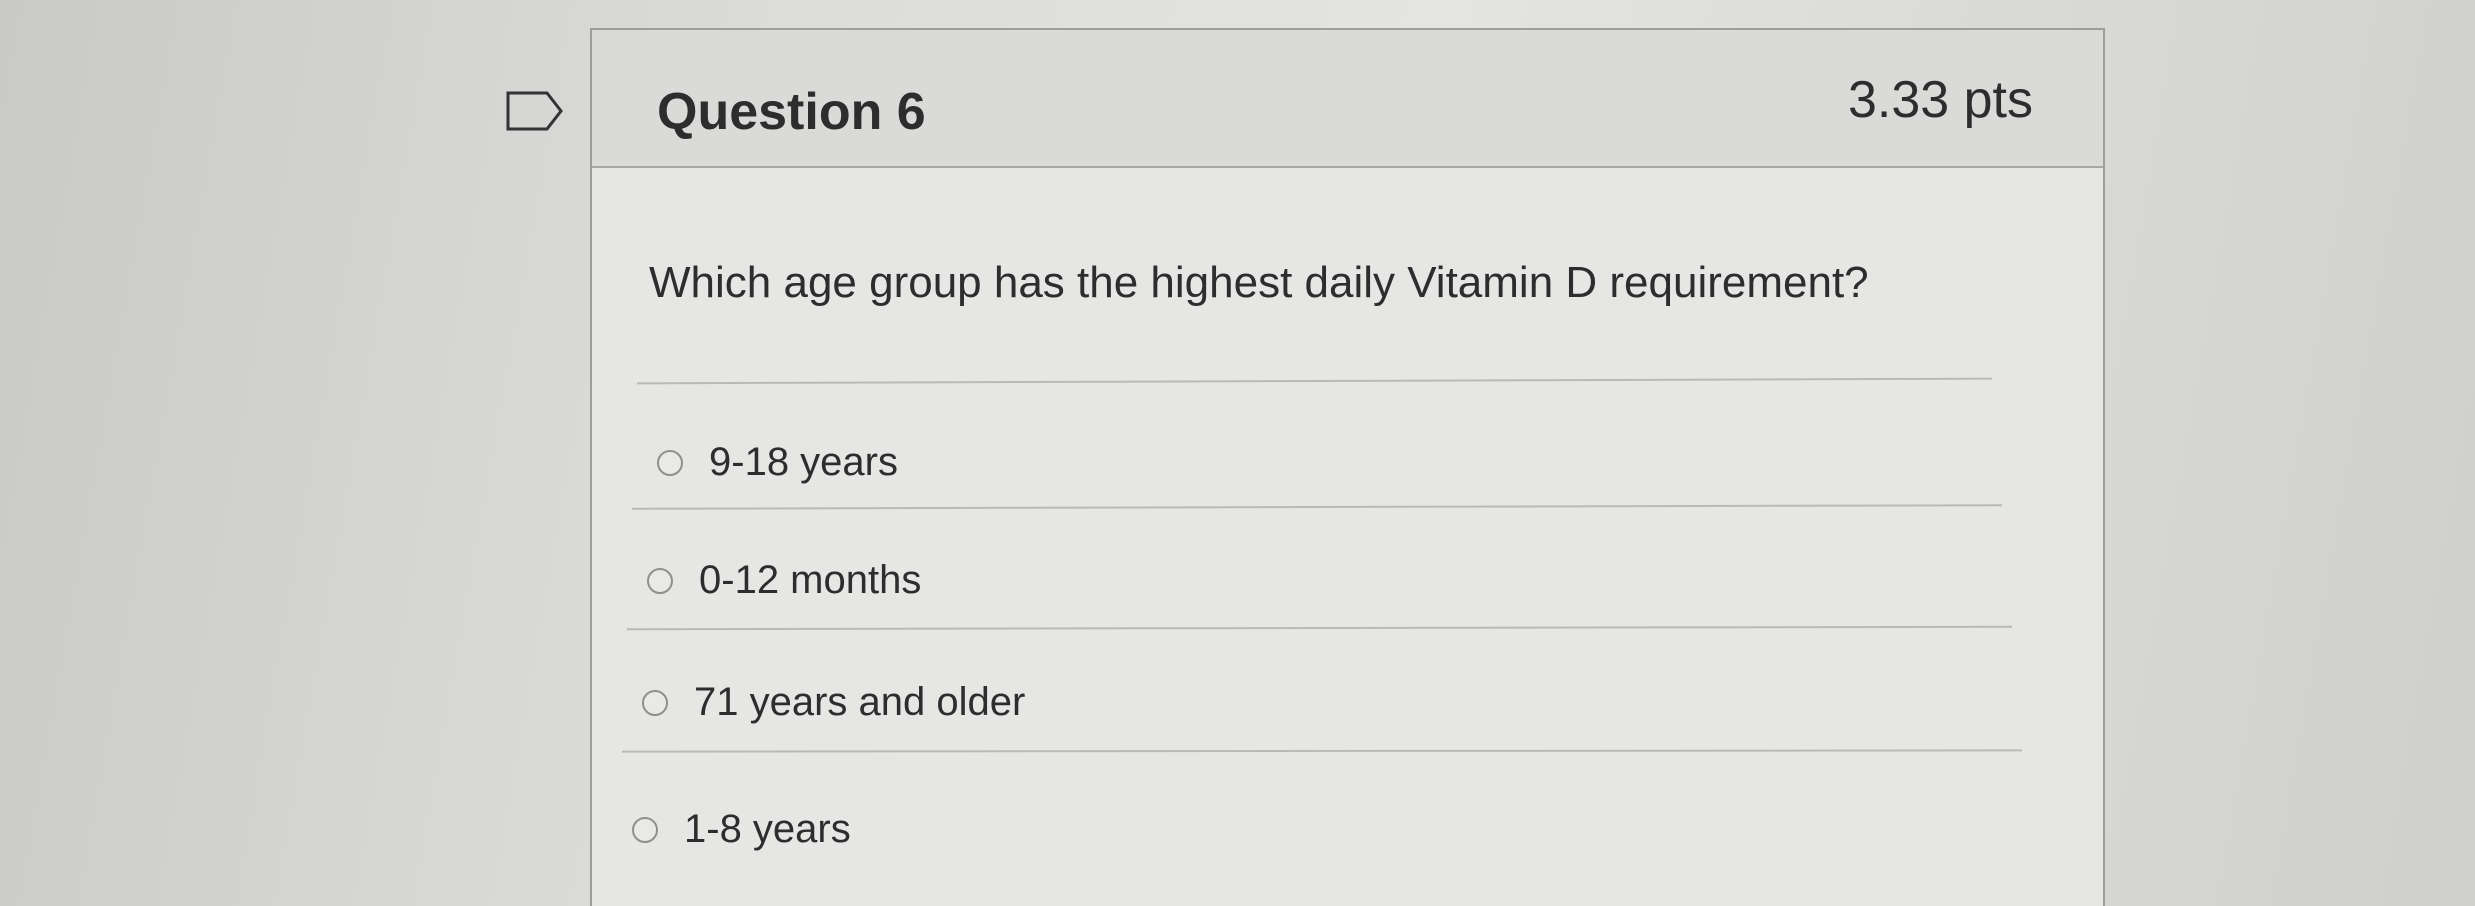 Image resolution: width=2475 pixels, height=906 pixels. What do you see at coordinates (810, 580) in the screenshot?
I see `answer-label: 0-12 months` at bounding box center [810, 580].